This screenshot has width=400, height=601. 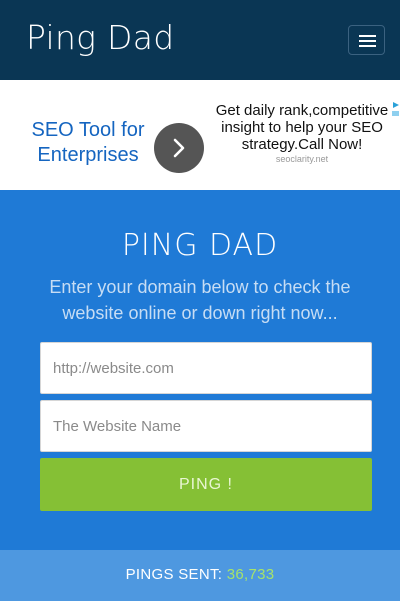 I want to click on website-name-input, so click(x=206, y=426).